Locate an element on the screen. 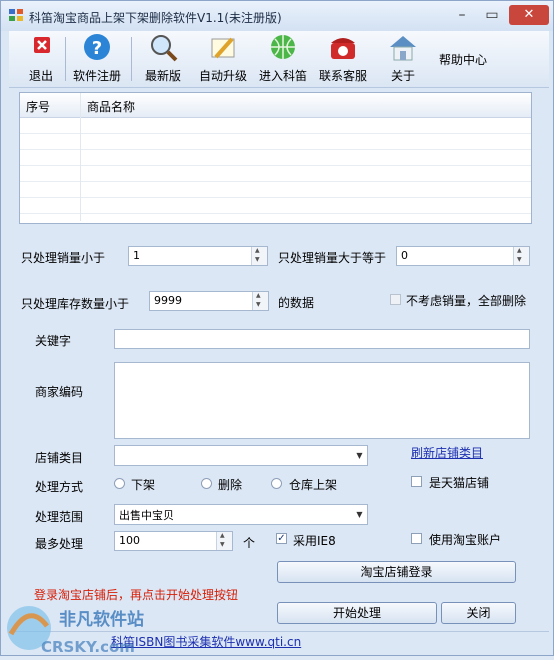  column-header-index: 序号 is located at coordinates (38, 106).